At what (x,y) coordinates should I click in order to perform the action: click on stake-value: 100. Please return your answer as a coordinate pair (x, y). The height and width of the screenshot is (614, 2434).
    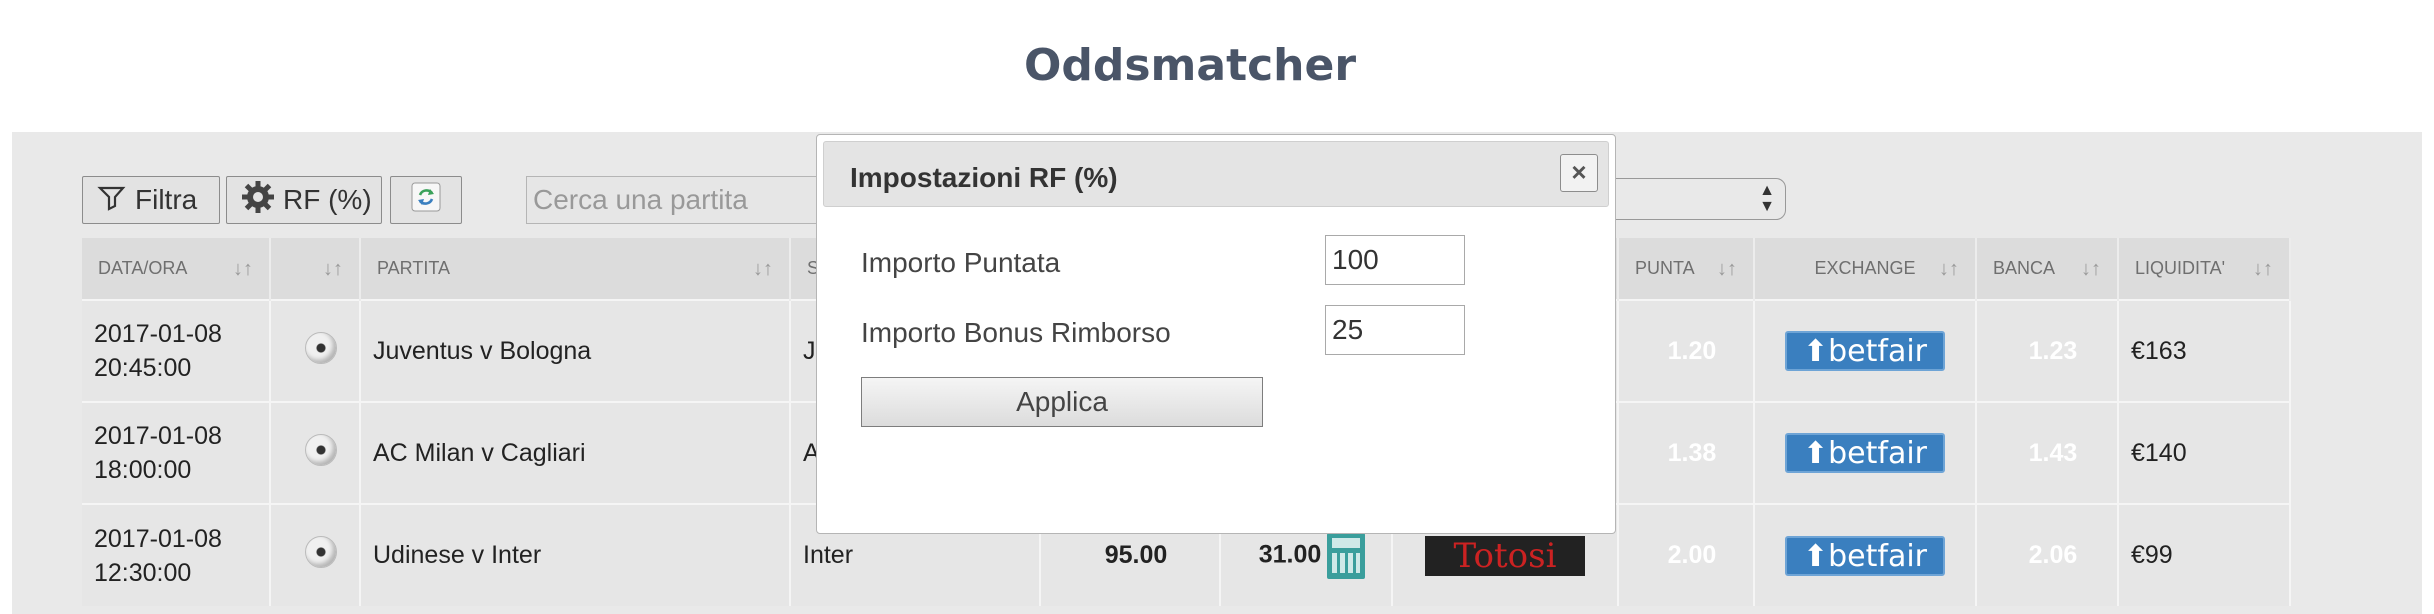
    Looking at the image, I should click on (1355, 259).